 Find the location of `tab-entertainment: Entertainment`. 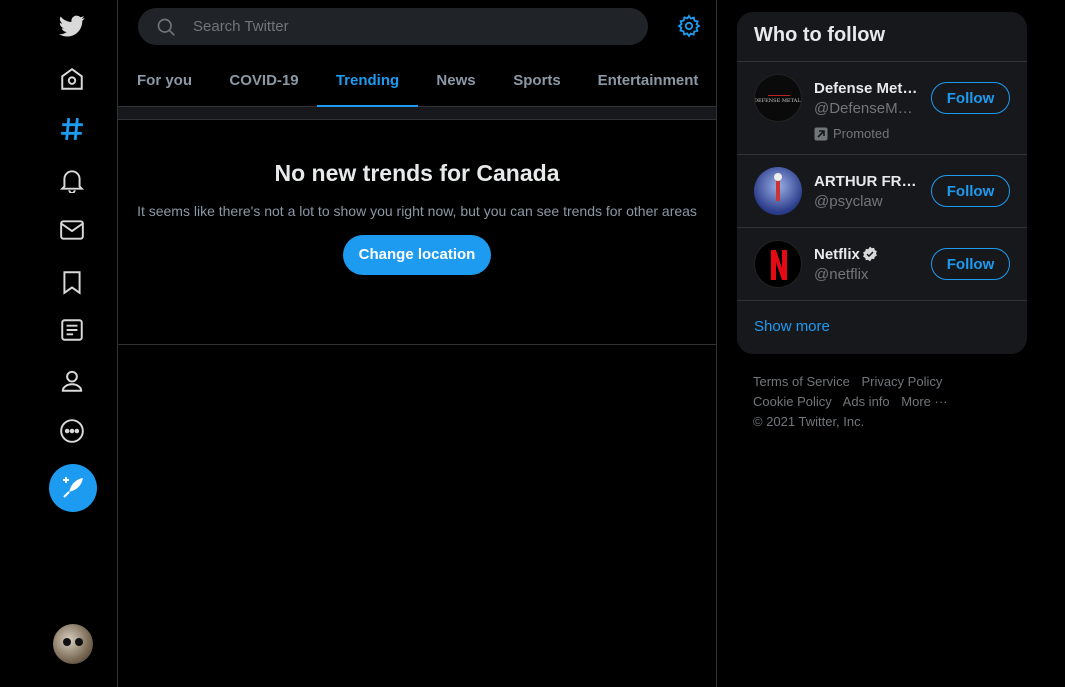

tab-entertainment: Entertainment is located at coordinates (648, 80).